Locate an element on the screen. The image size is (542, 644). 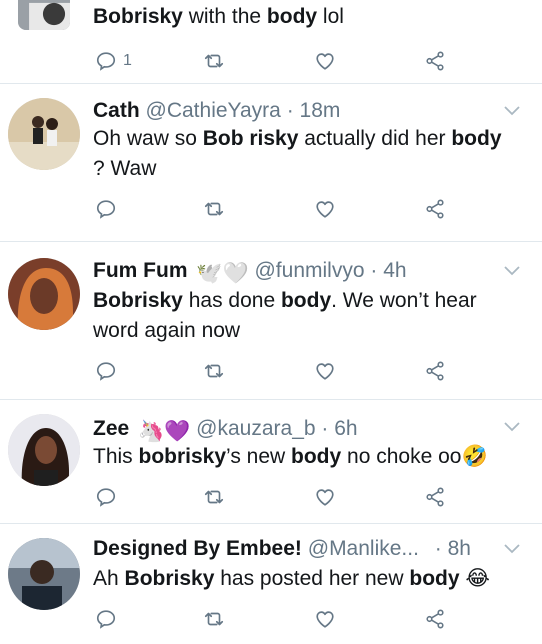
highlighted-term: Bob risky is located at coordinates (250, 138).